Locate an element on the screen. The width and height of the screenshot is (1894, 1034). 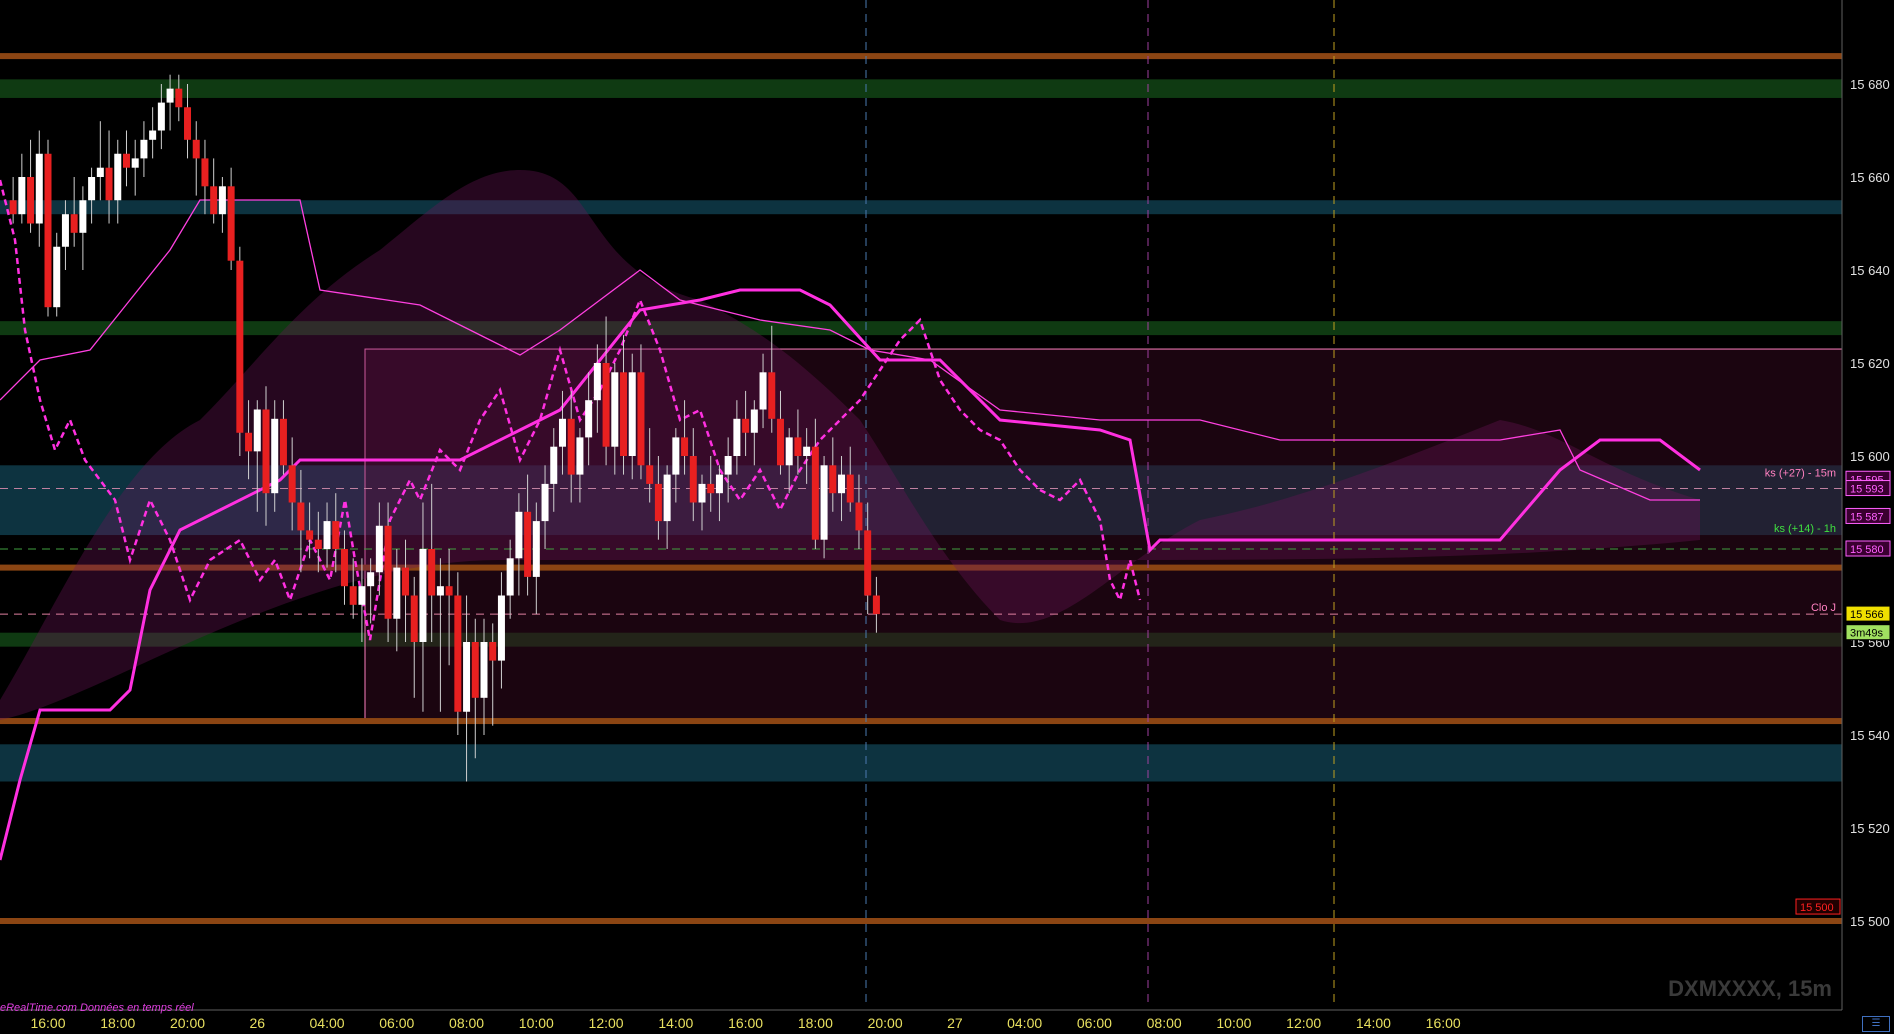
x-tick-label: 27 is located at coordinates (955, 1023).